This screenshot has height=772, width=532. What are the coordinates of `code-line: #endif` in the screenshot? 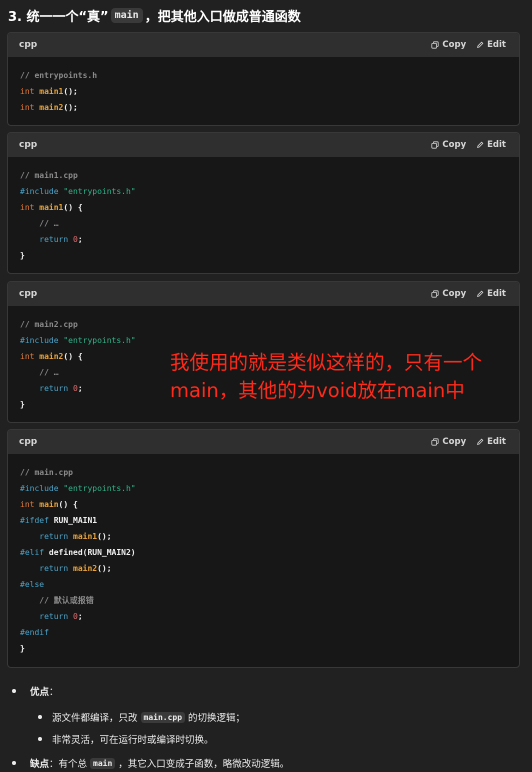 It's located at (34, 632).